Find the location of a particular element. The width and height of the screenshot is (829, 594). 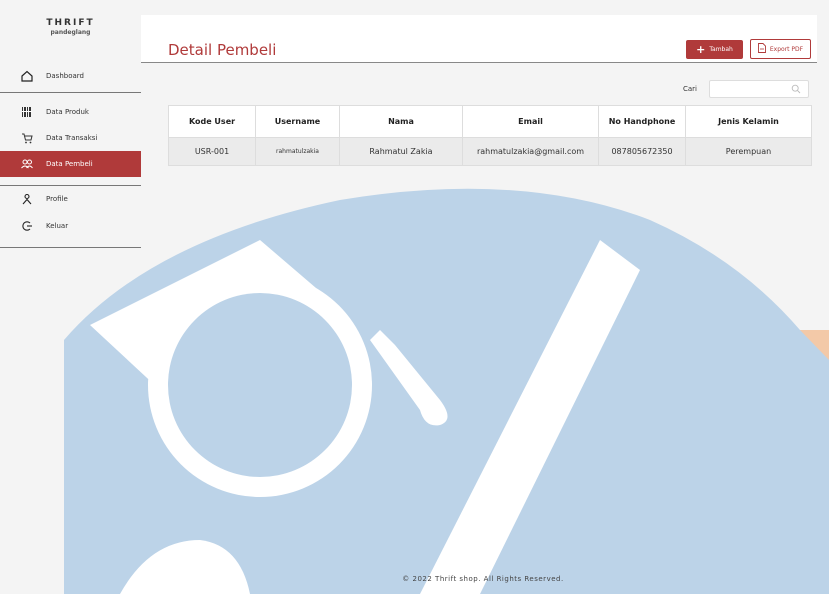

sidebar-item-keluar: Keluar is located at coordinates (70, 226).